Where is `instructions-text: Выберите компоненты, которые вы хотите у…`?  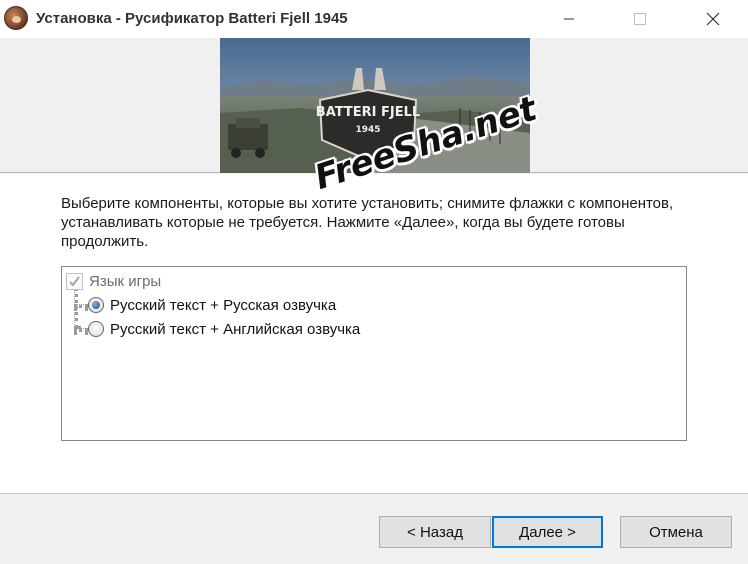
instructions-text: Выберите компоненты, которые вы хотите у… is located at coordinates (367, 222).